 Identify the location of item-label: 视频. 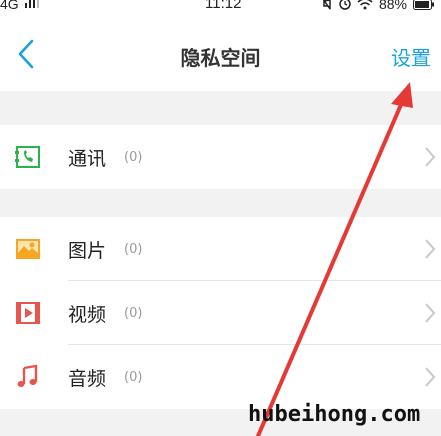
(87, 315).